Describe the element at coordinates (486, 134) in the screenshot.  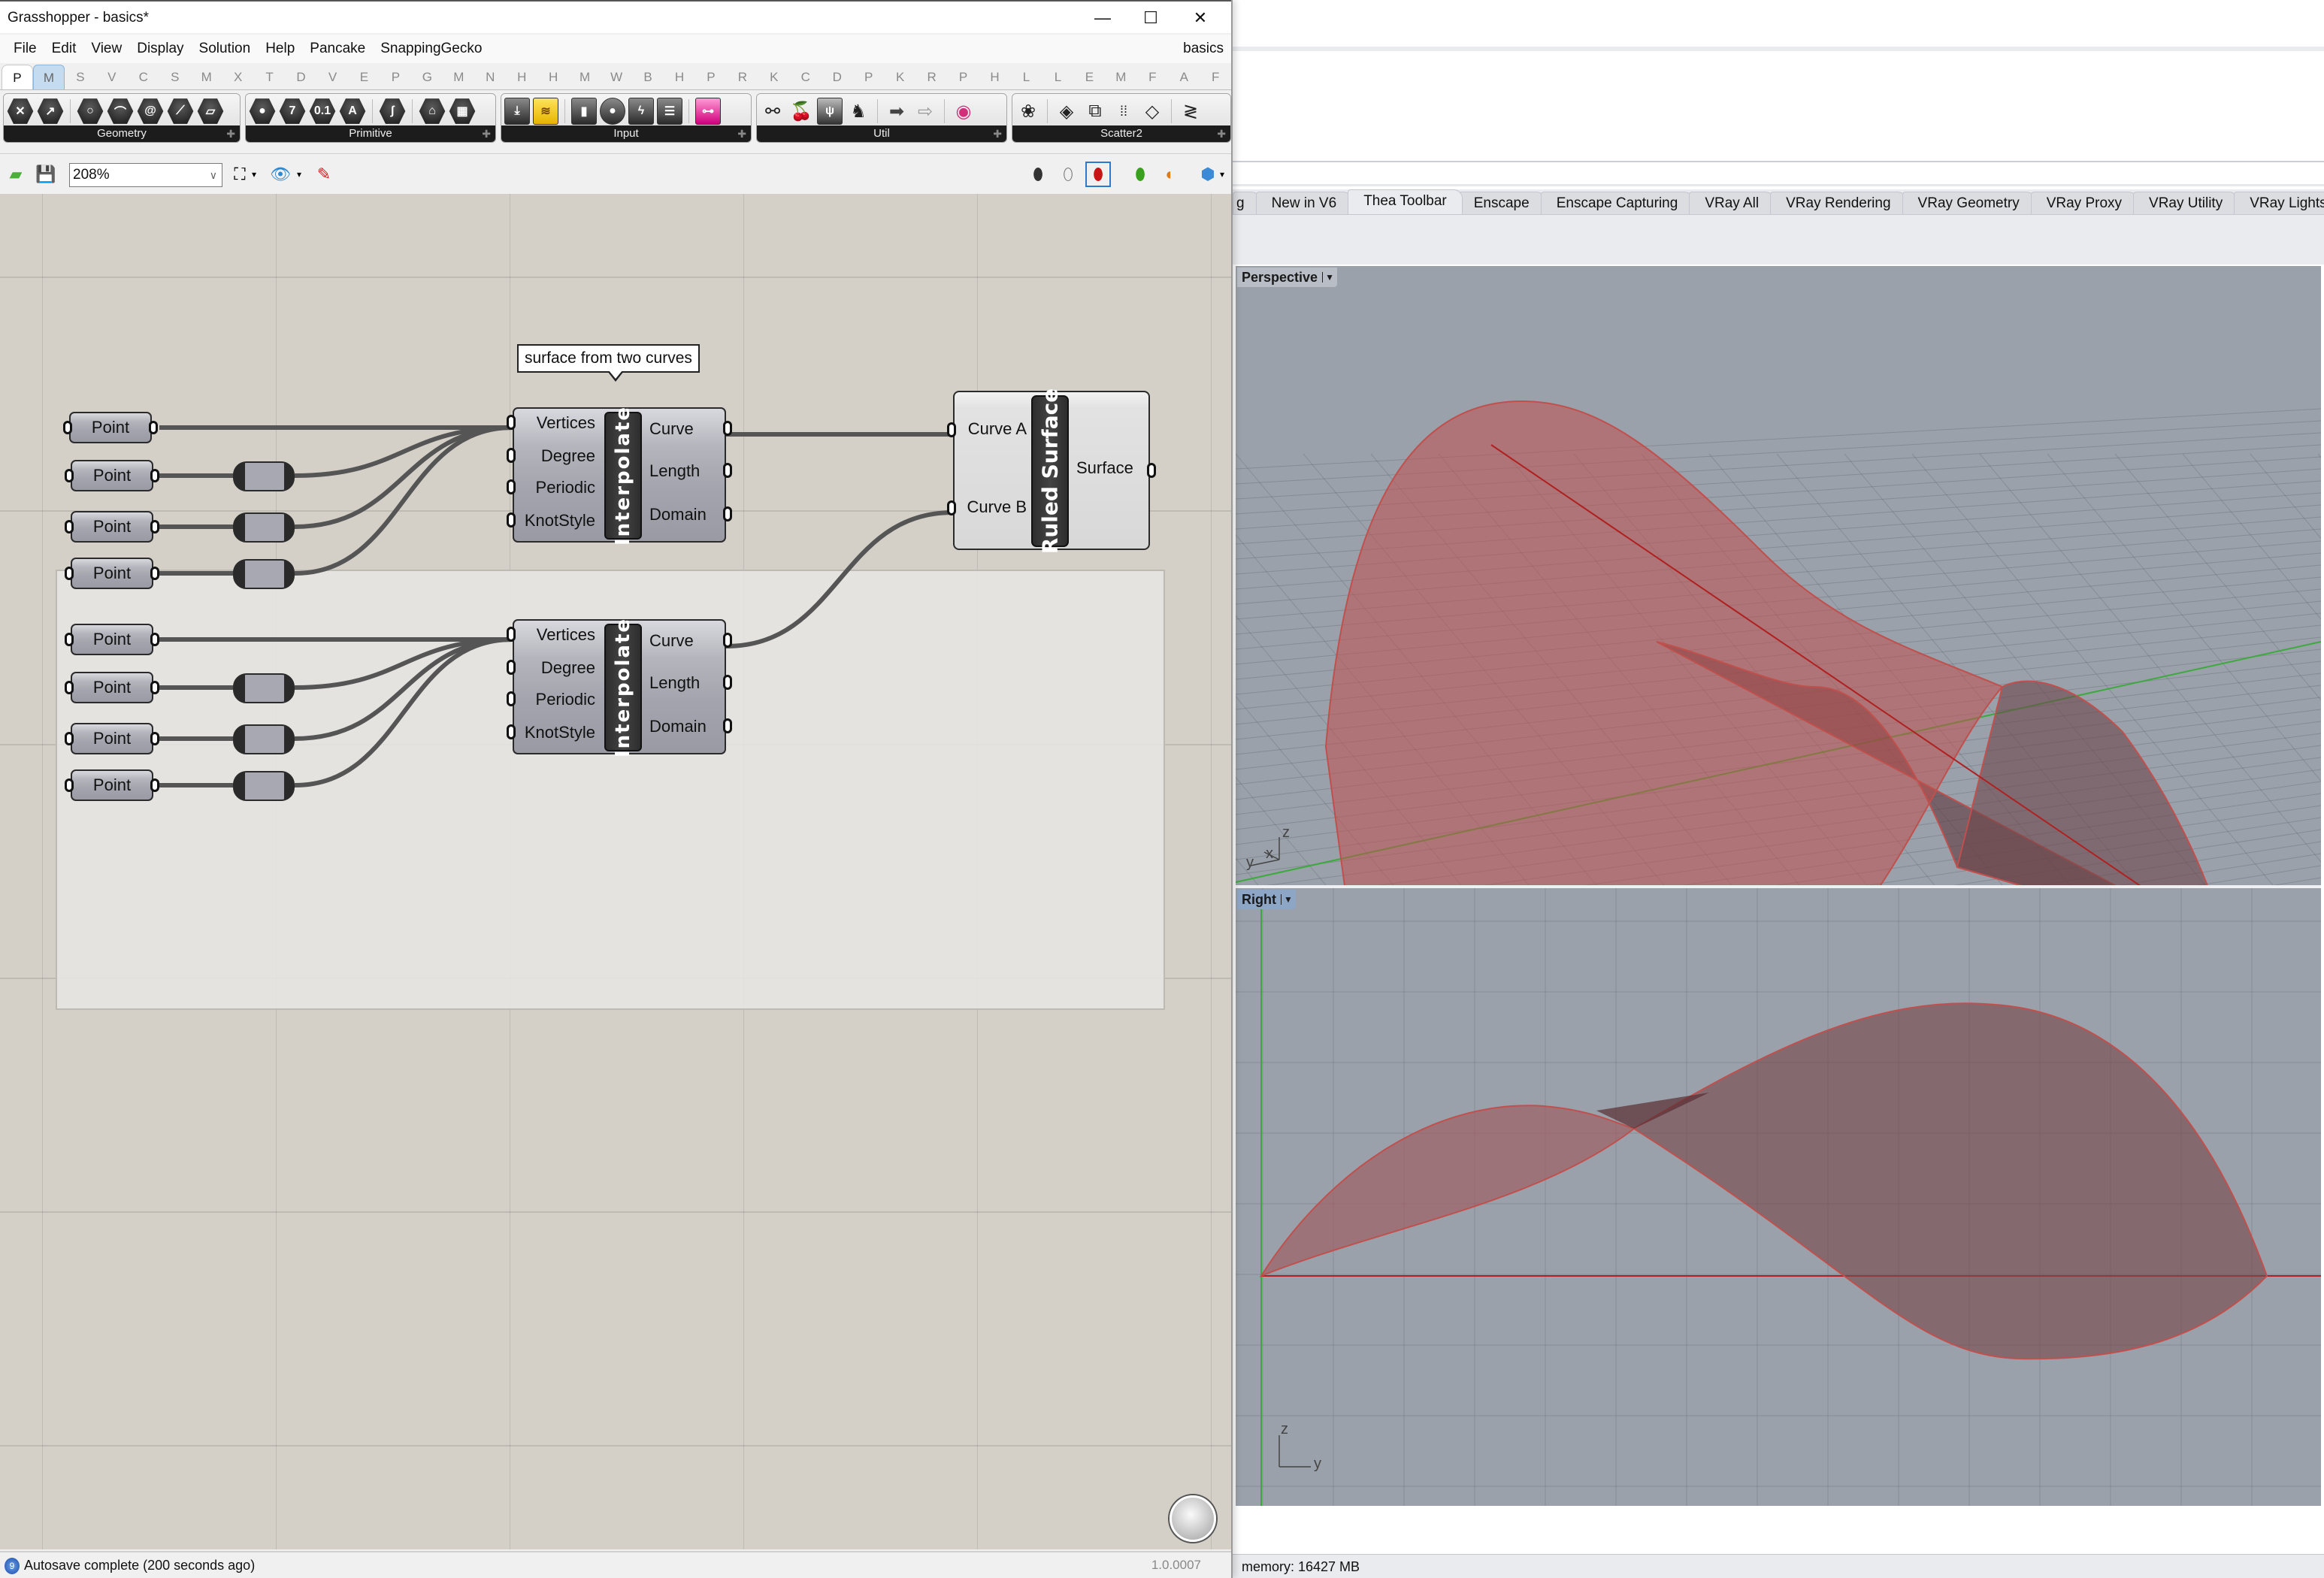
I see `pin-icon: ✚` at that location.